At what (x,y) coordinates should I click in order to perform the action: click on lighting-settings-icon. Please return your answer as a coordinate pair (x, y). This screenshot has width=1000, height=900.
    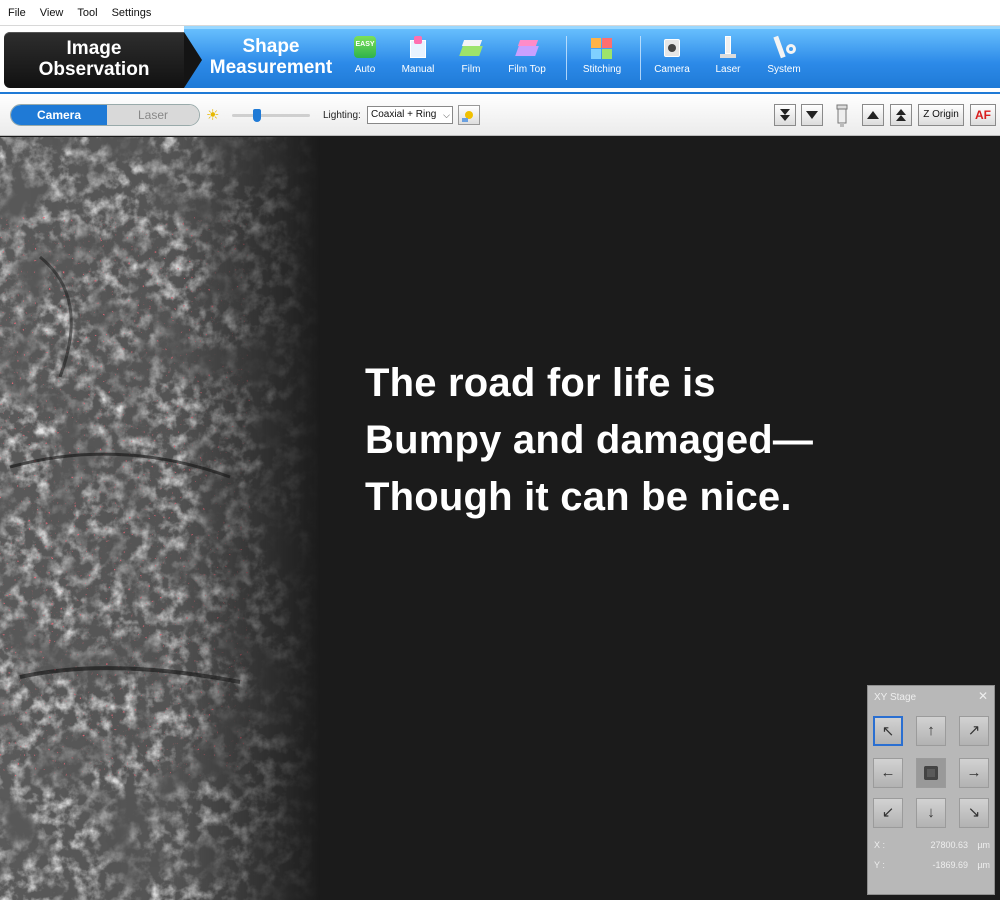
    Looking at the image, I should click on (467, 116).